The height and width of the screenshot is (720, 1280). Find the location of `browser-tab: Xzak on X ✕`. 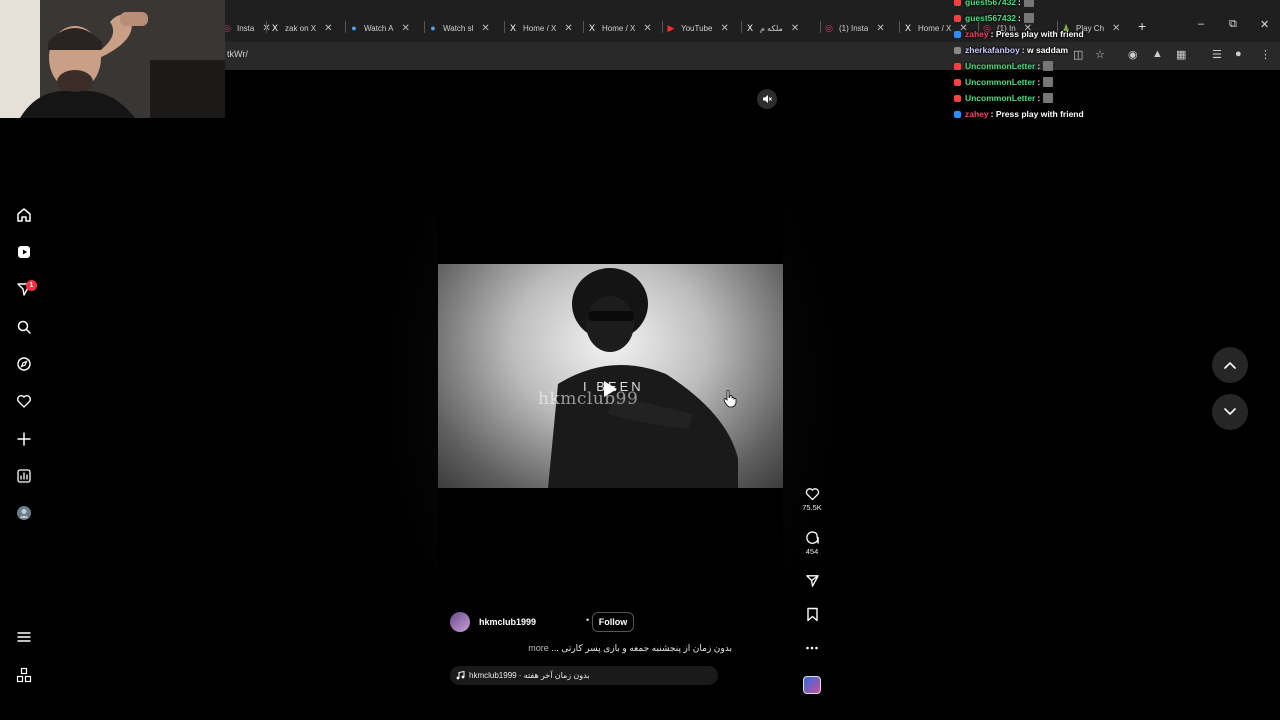

browser-tab: Xzak on X ✕ is located at coordinates (301, 28).